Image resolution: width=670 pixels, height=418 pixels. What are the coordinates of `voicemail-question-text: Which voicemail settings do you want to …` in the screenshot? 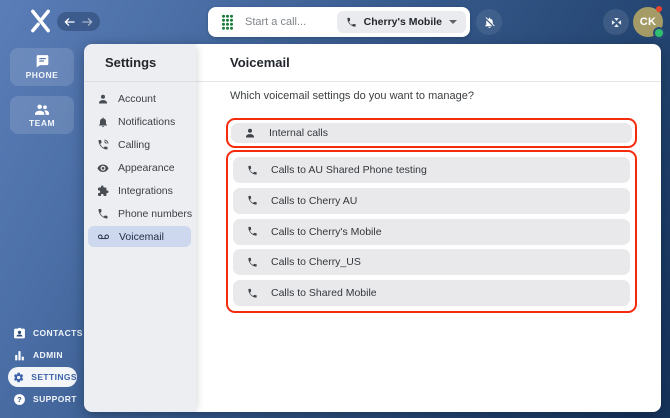 It's located at (352, 96).